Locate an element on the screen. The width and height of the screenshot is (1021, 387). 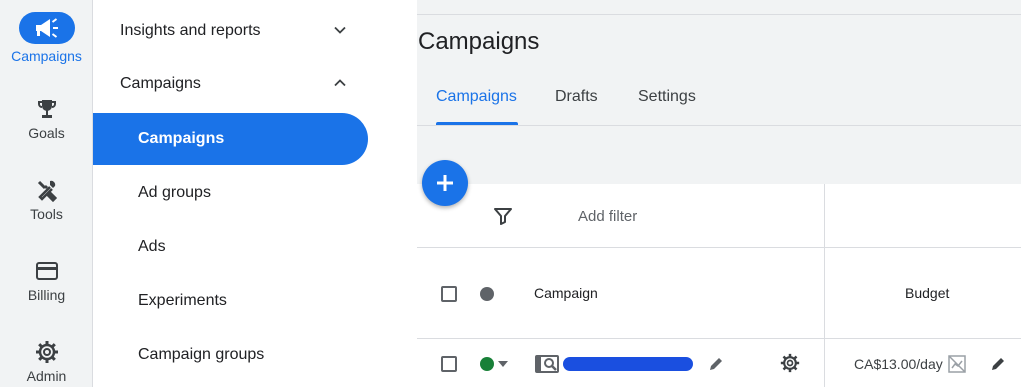
budget-chart-disabled-icon is located at coordinates (957, 364).